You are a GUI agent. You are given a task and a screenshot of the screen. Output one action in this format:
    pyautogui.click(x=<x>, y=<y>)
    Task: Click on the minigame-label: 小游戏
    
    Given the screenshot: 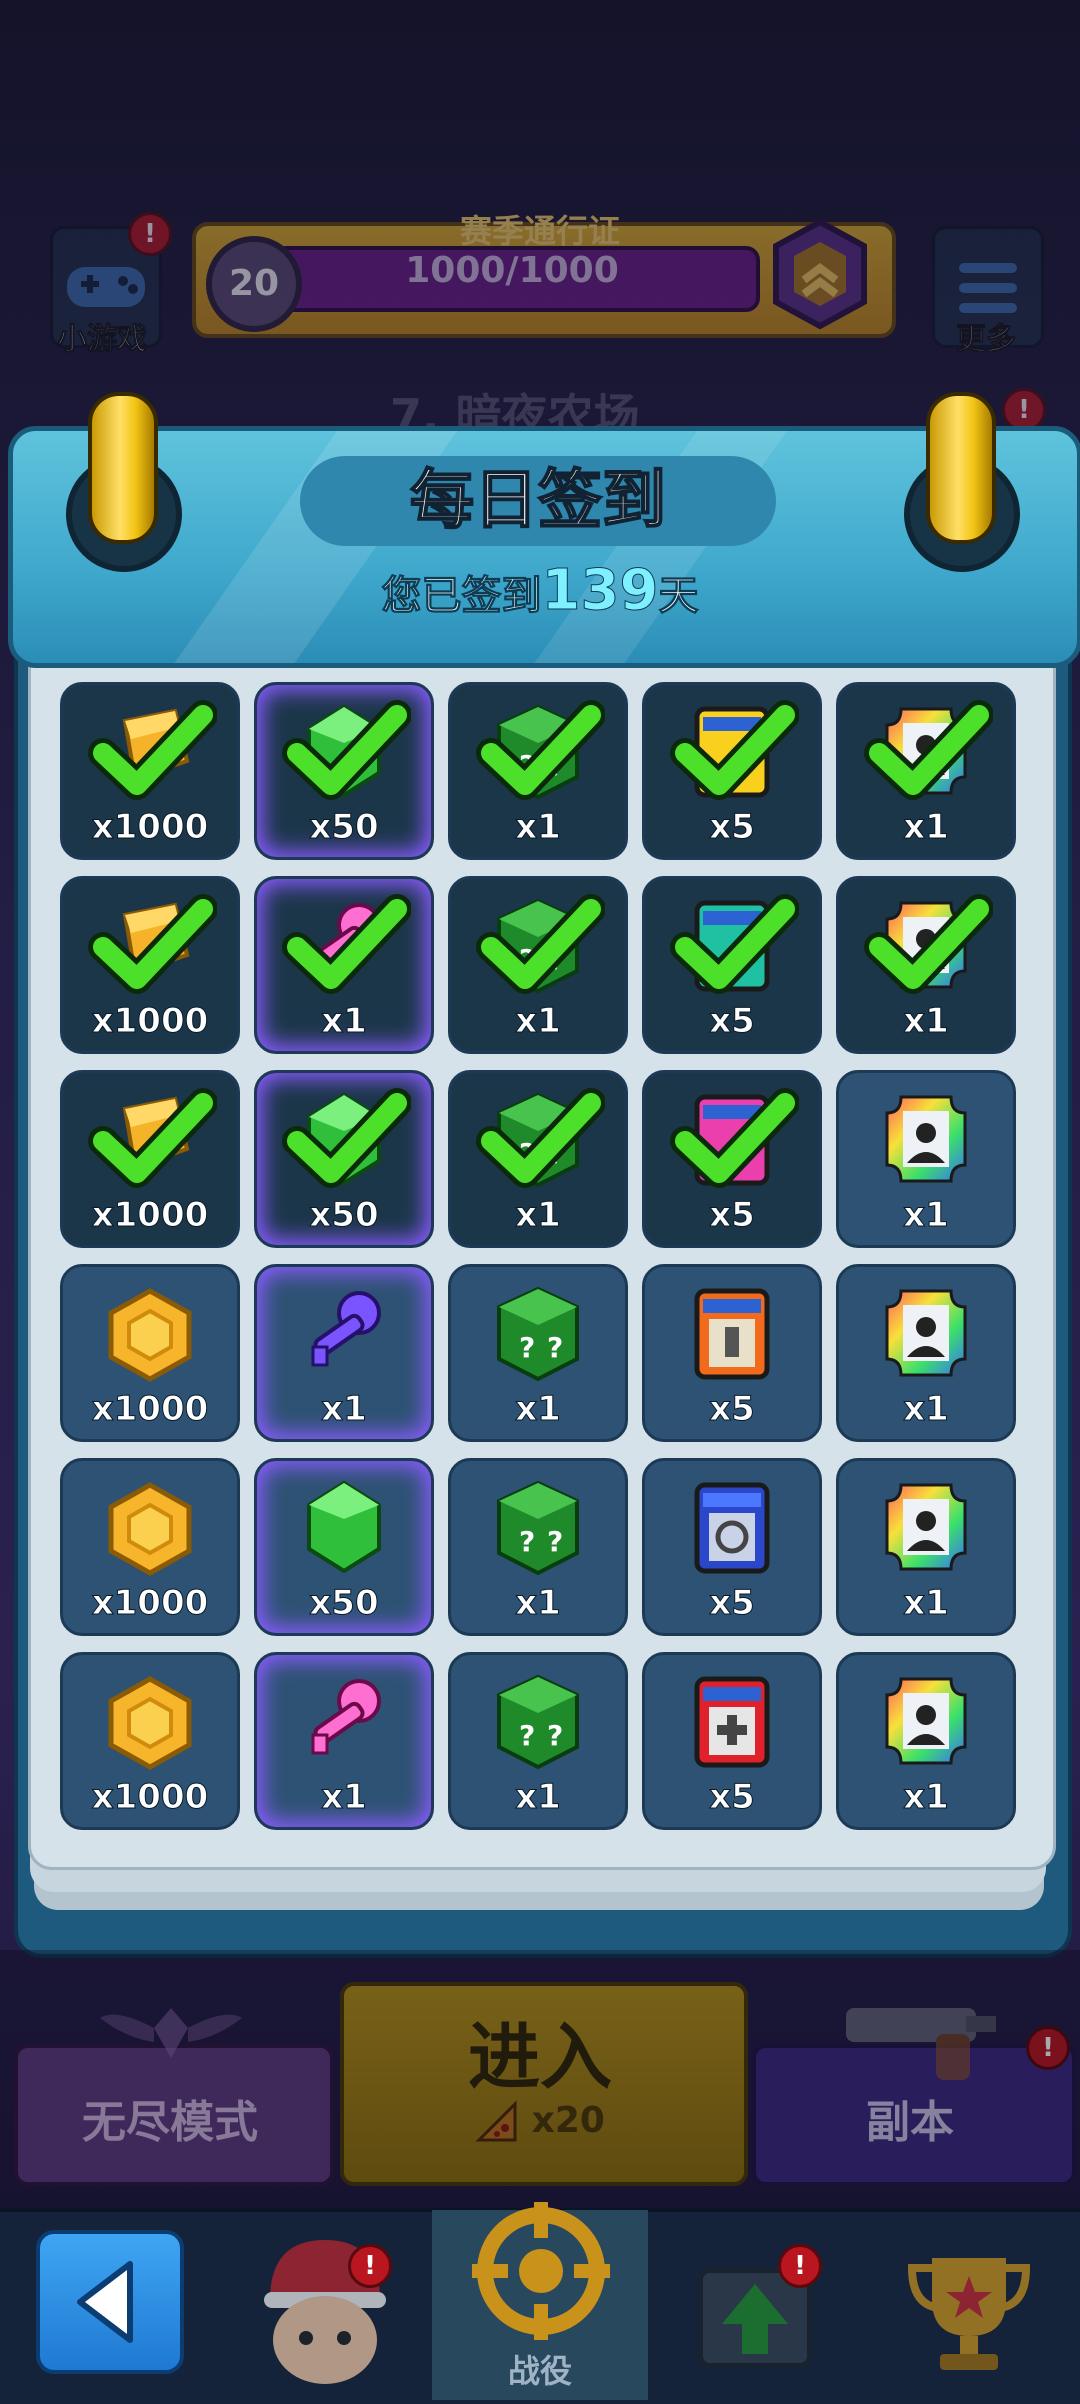 What is the action you would take?
    pyautogui.click(x=102, y=340)
    